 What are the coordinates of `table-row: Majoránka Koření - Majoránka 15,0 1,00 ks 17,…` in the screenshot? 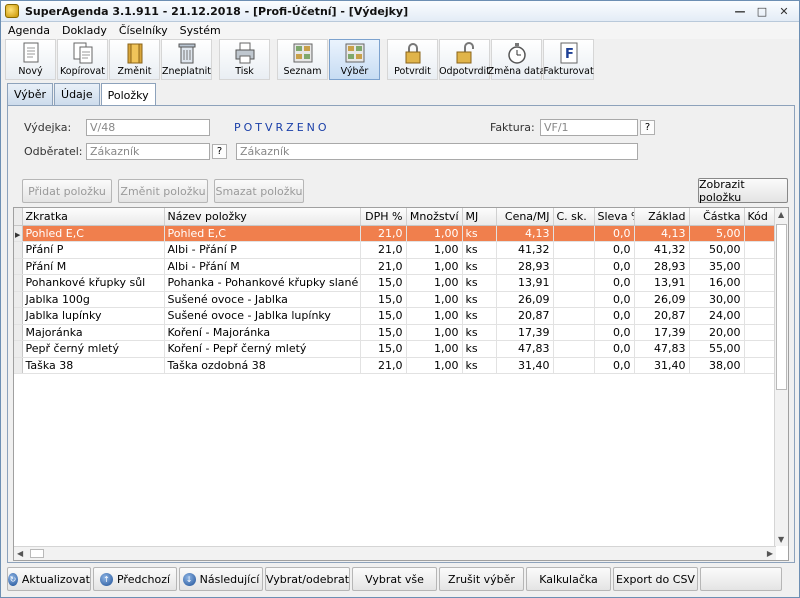 It's located at (395, 332).